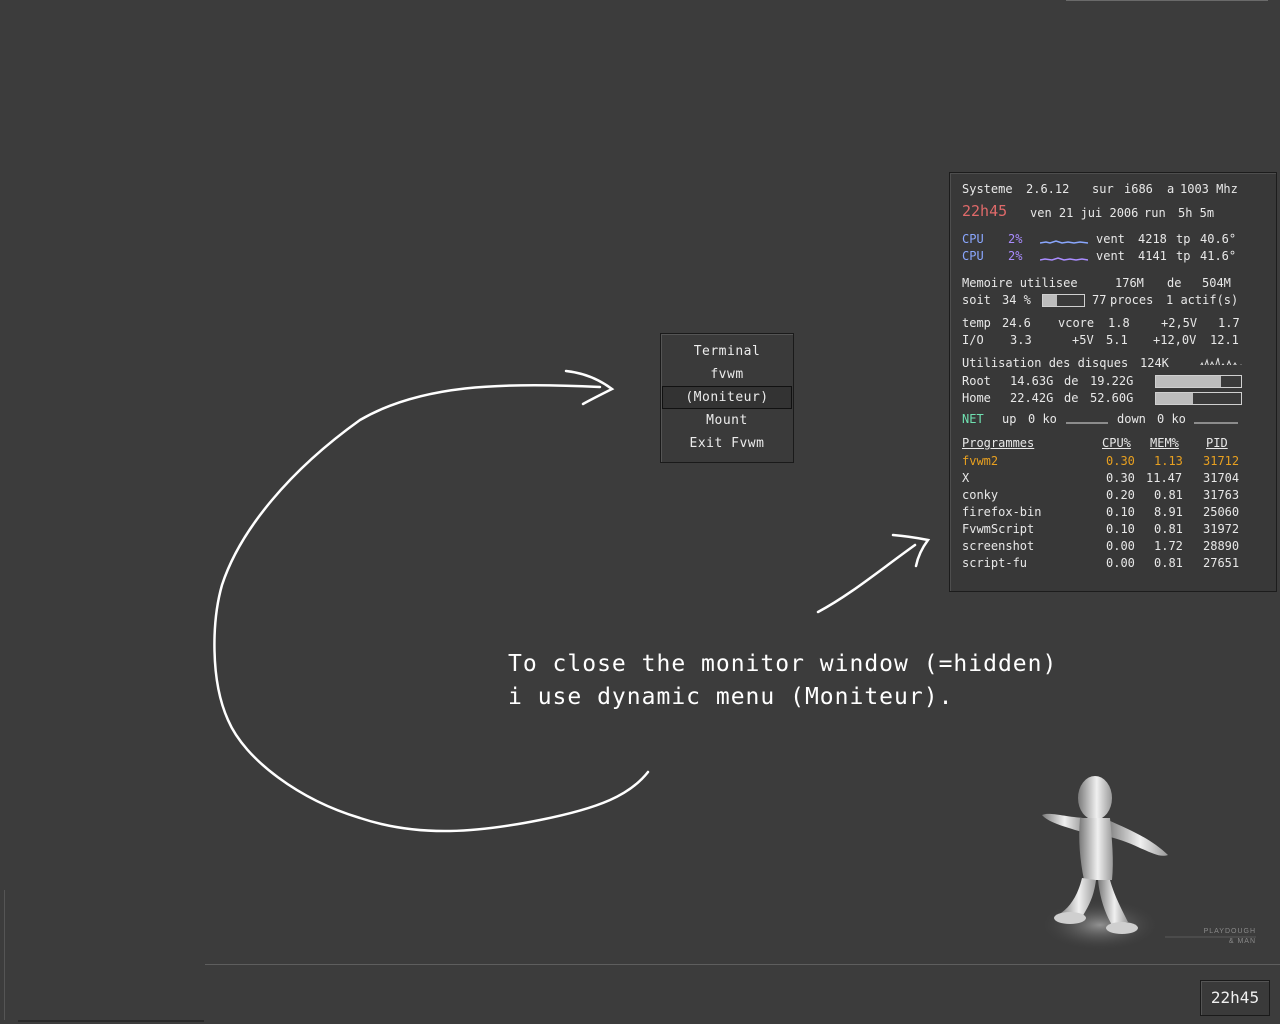  Describe the element at coordinates (1218, 239) in the screenshot. I see `cpu-temp: 40.6°` at that location.